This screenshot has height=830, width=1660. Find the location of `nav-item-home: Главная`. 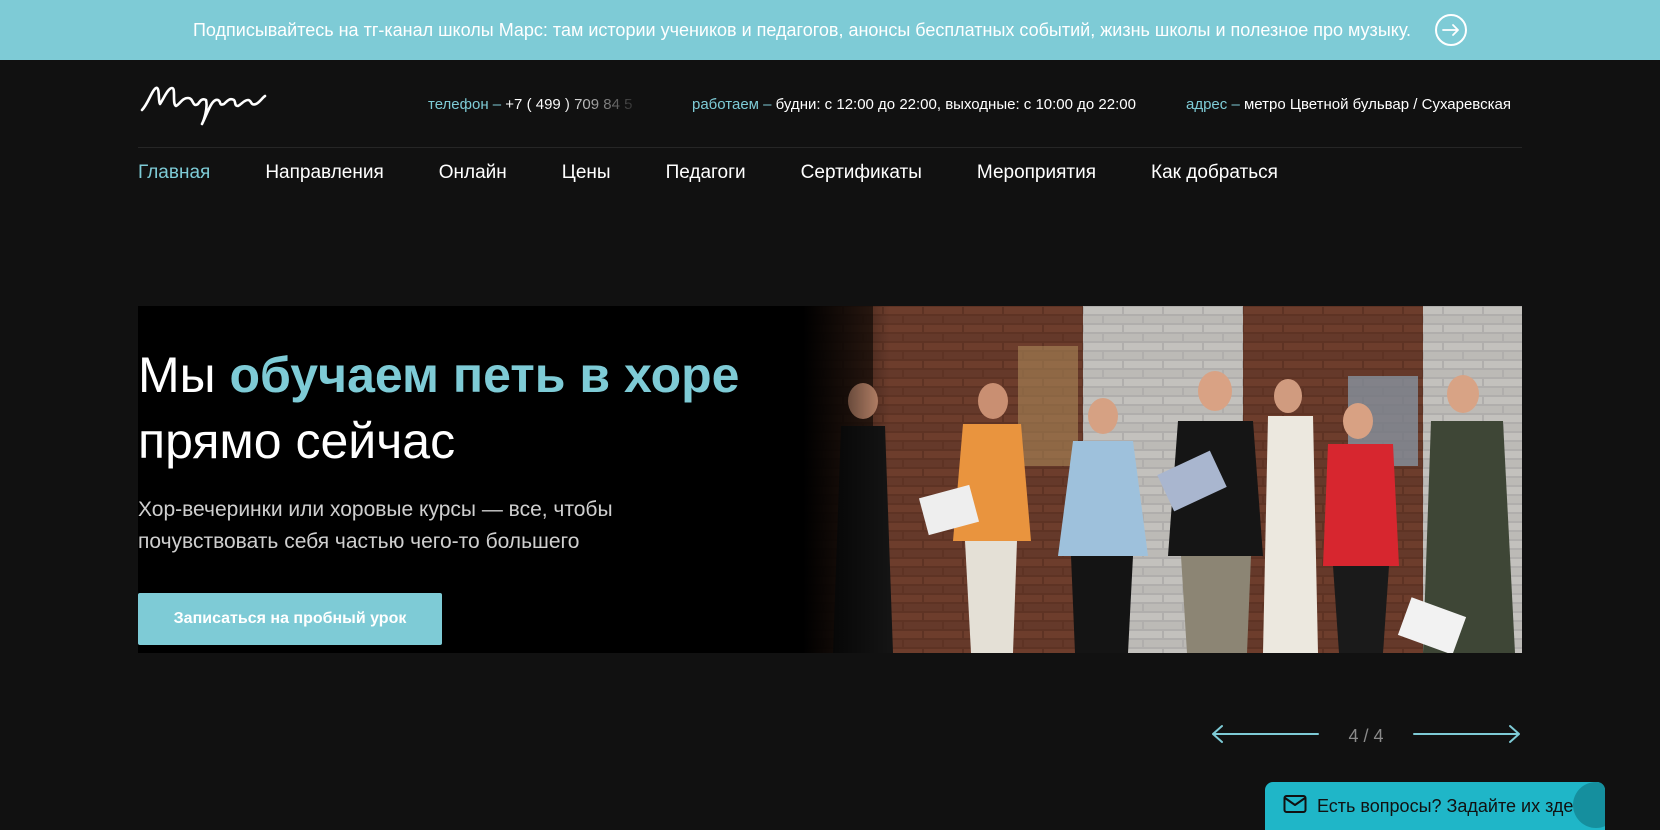

nav-item-home: Главная is located at coordinates (174, 177).